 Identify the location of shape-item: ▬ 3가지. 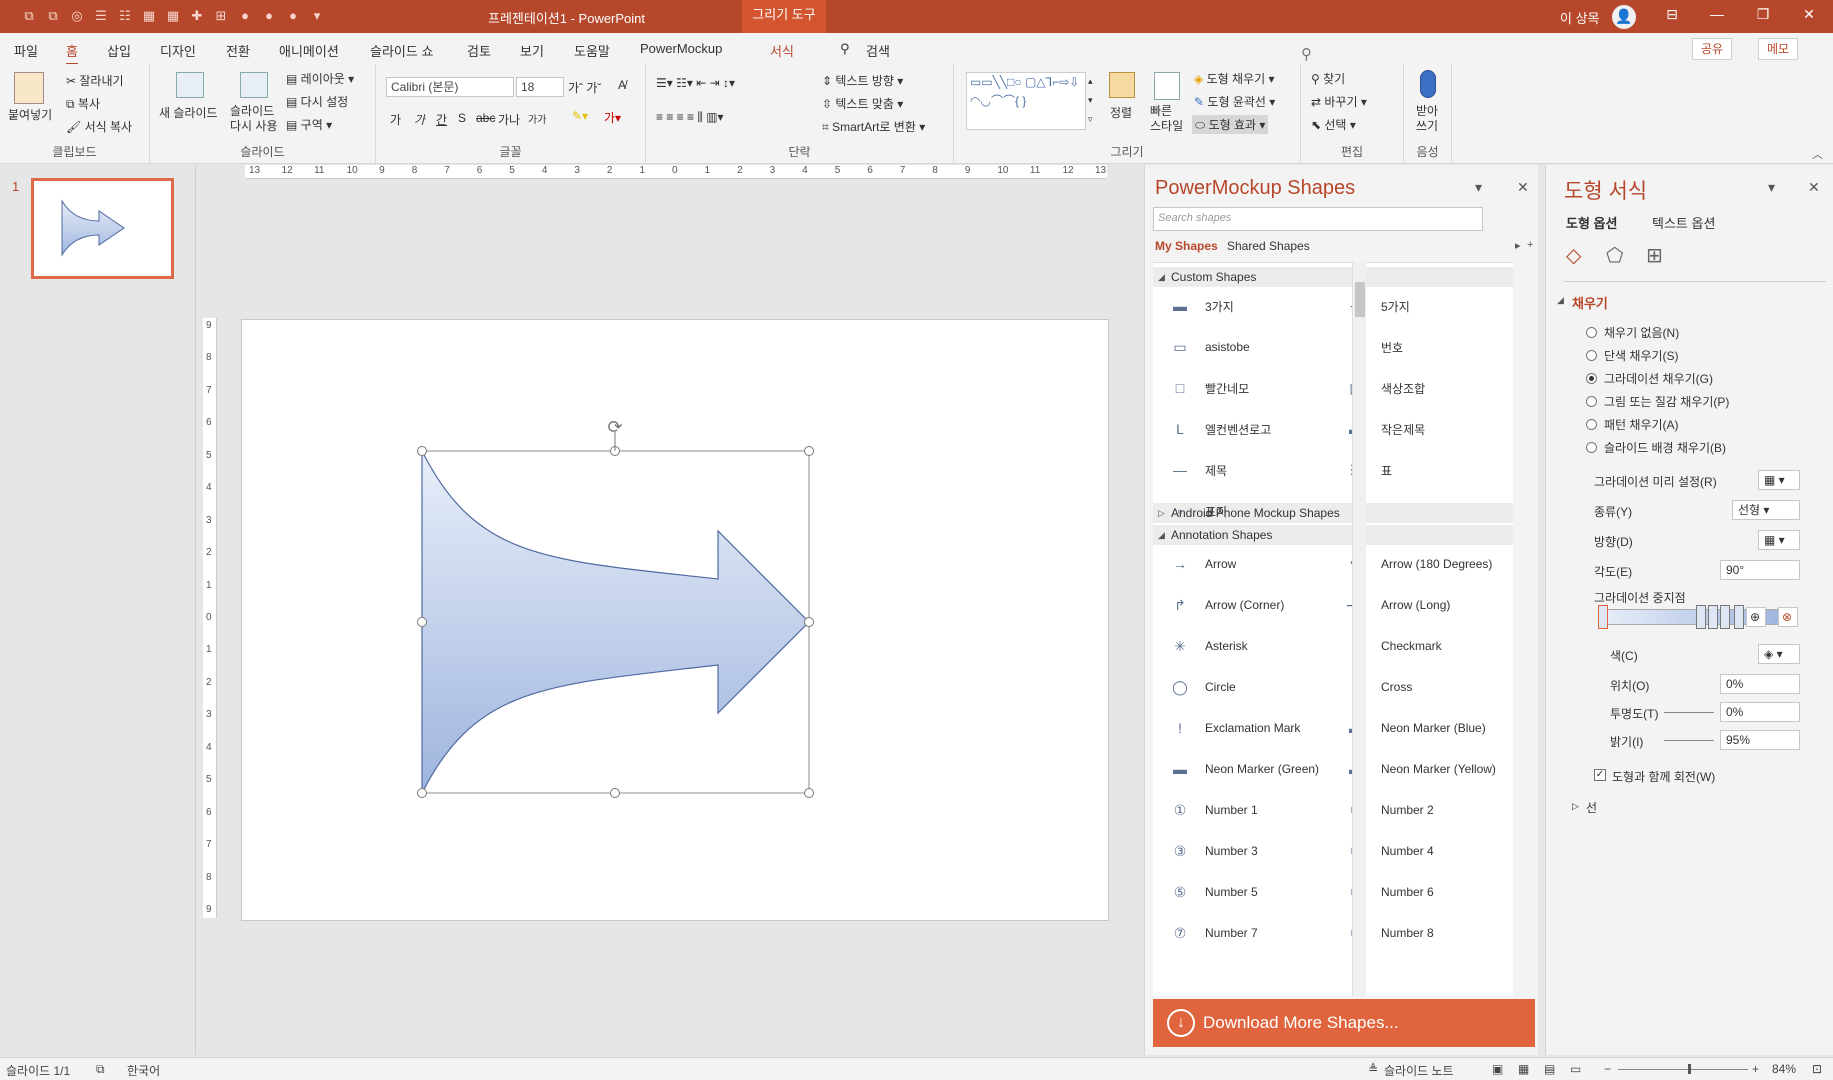
(1198, 306).